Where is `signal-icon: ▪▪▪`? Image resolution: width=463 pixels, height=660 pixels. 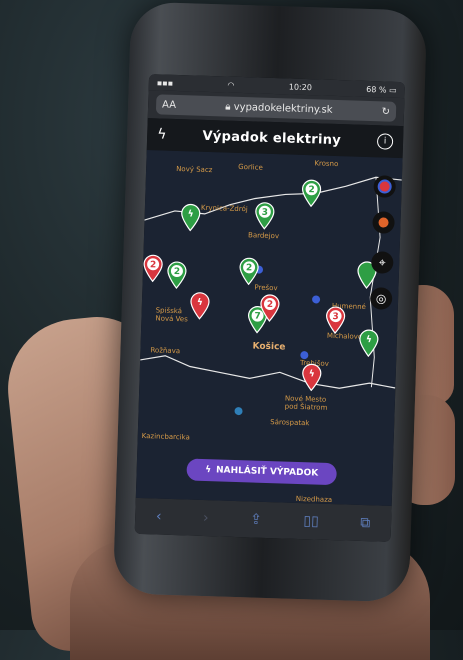 signal-icon: ▪▪▪ is located at coordinates (165, 82).